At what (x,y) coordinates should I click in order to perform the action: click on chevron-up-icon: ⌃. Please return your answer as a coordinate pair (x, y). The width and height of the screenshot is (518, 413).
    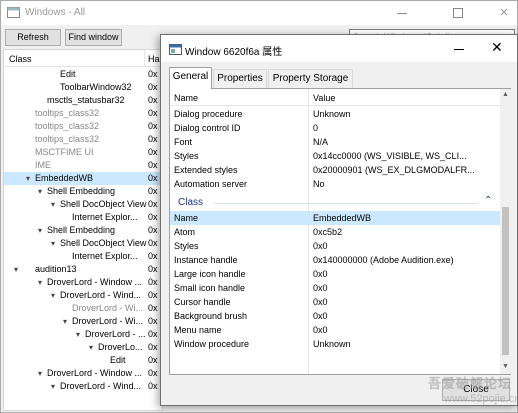
    Looking at the image, I should click on (488, 200).